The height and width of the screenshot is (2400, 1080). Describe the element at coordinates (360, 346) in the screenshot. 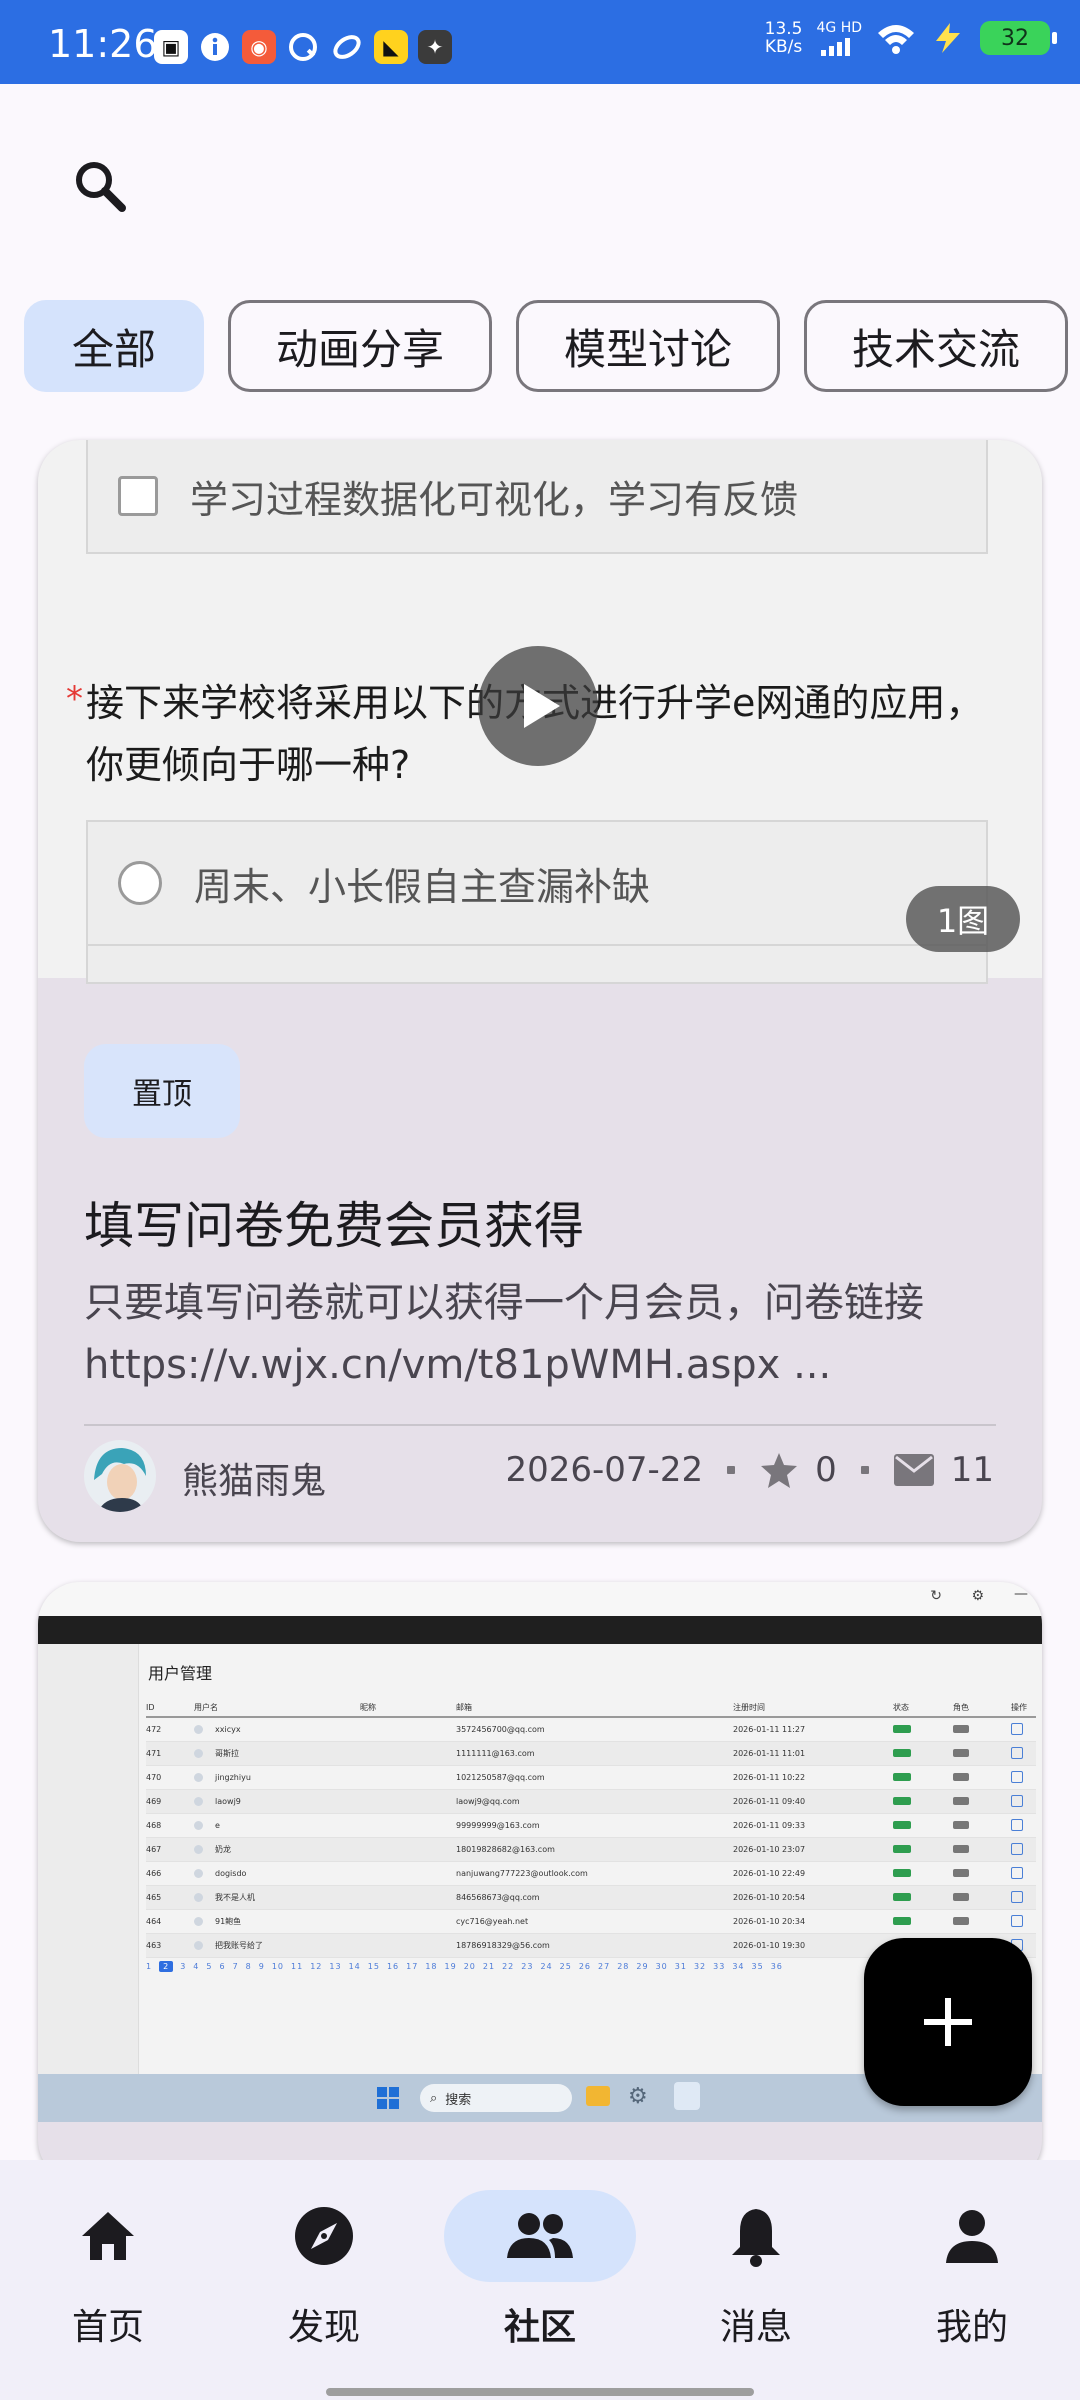

I see `tab-animation-share: 动画分享` at that location.